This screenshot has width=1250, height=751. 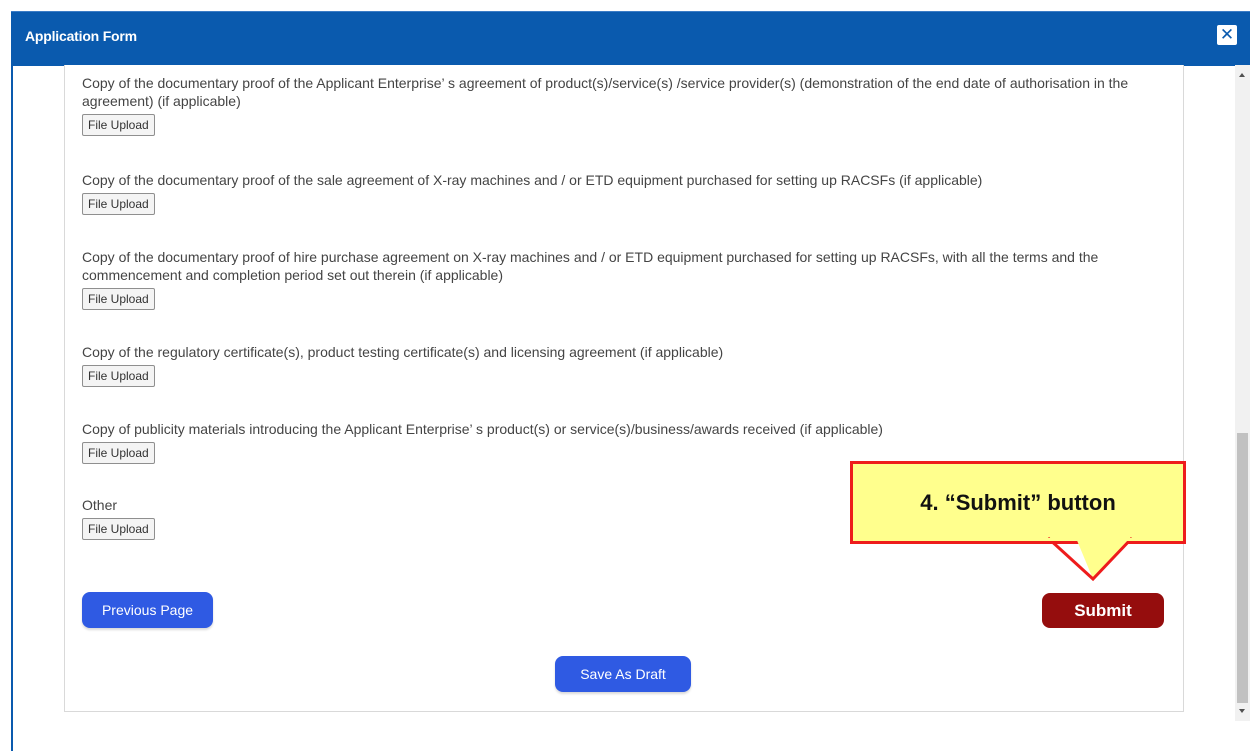 I want to click on previous-page-button: Previous Page, so click(x=147, y=610).